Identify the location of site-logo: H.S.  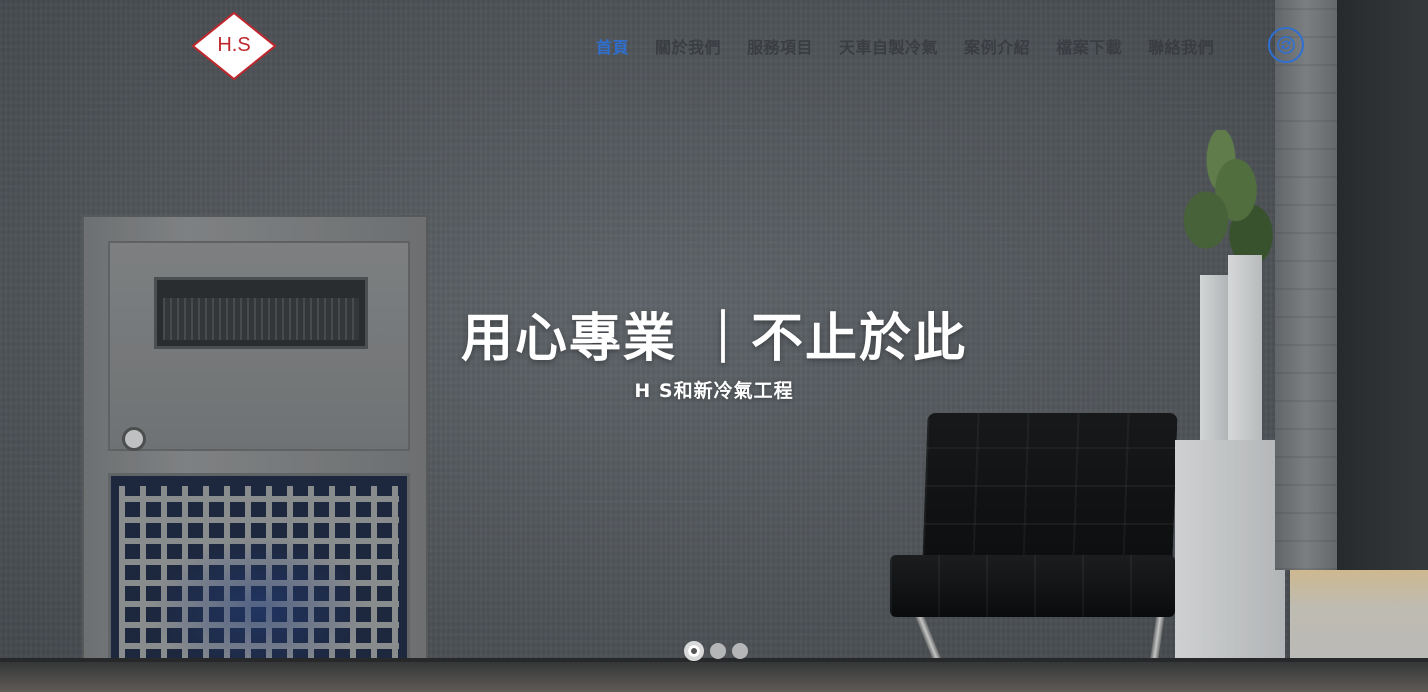
(234, 46).